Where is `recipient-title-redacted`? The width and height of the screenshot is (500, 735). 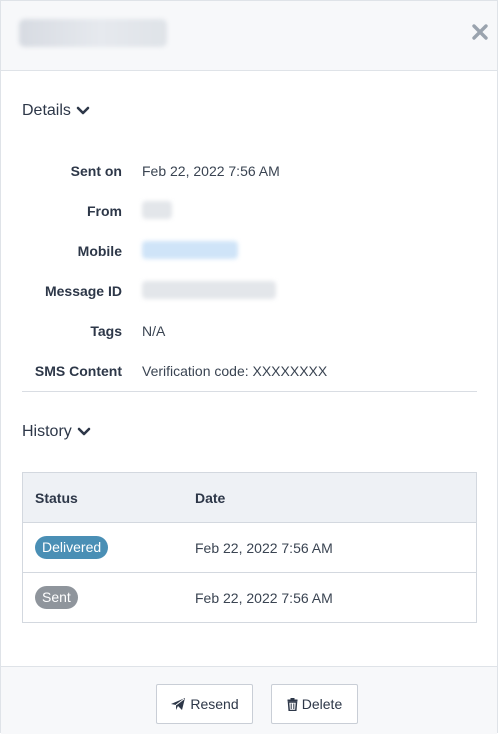 recipient-title-redacted is located at coordinates (93, 33).